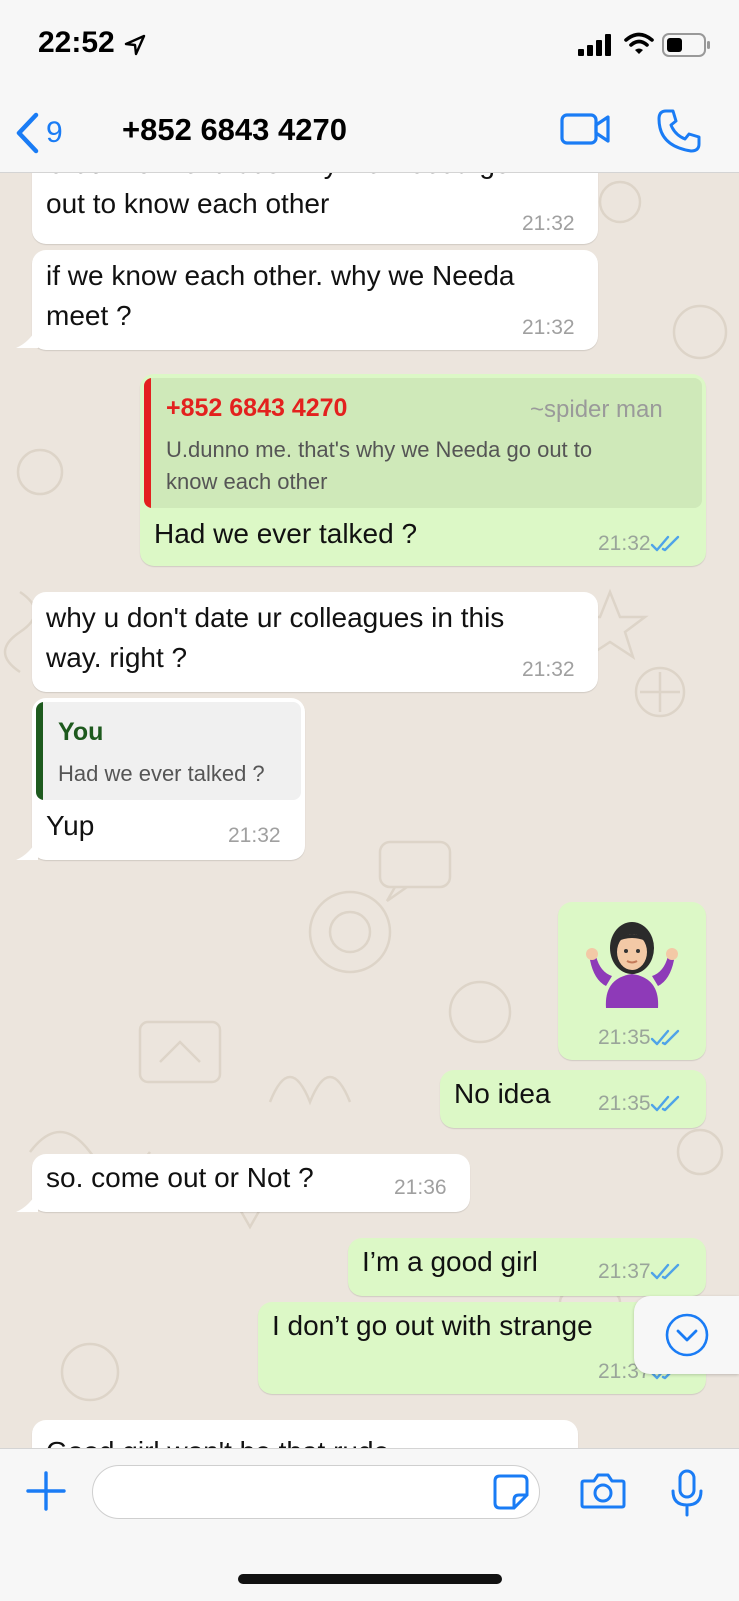  What do you see at coordinates (502, 1093) in the screenshot?
I see `message-text: No idea` at bounding box center [502, 1093].